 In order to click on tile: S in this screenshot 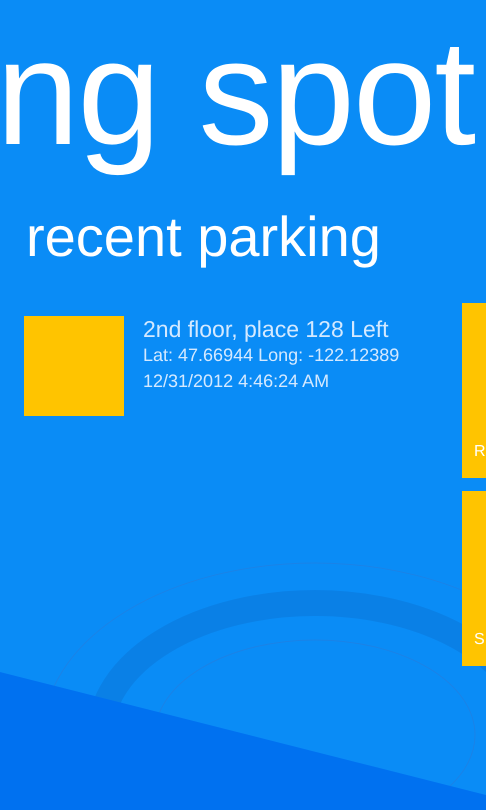, I will do `click(474, 578)`.